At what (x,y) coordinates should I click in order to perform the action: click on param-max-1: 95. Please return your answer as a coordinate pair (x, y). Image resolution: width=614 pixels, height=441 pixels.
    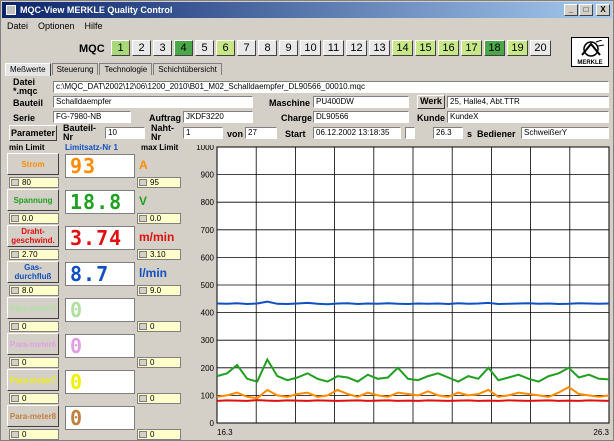
    Looking at the image, I should click on (159, 182).